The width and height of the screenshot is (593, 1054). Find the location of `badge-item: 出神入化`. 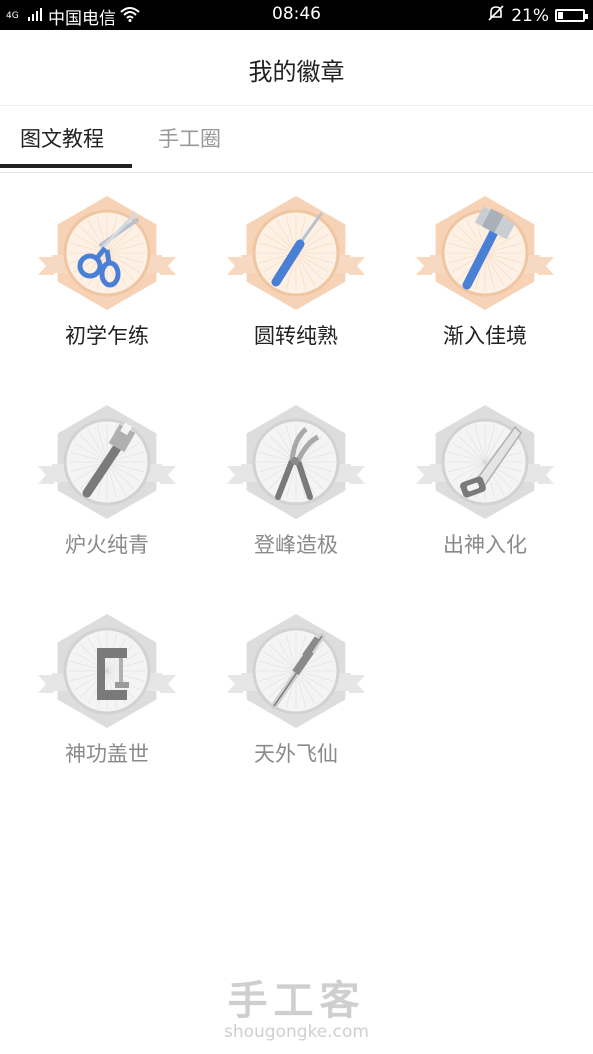

badge-item: 出神入化 is located at coordinates (485, 489).